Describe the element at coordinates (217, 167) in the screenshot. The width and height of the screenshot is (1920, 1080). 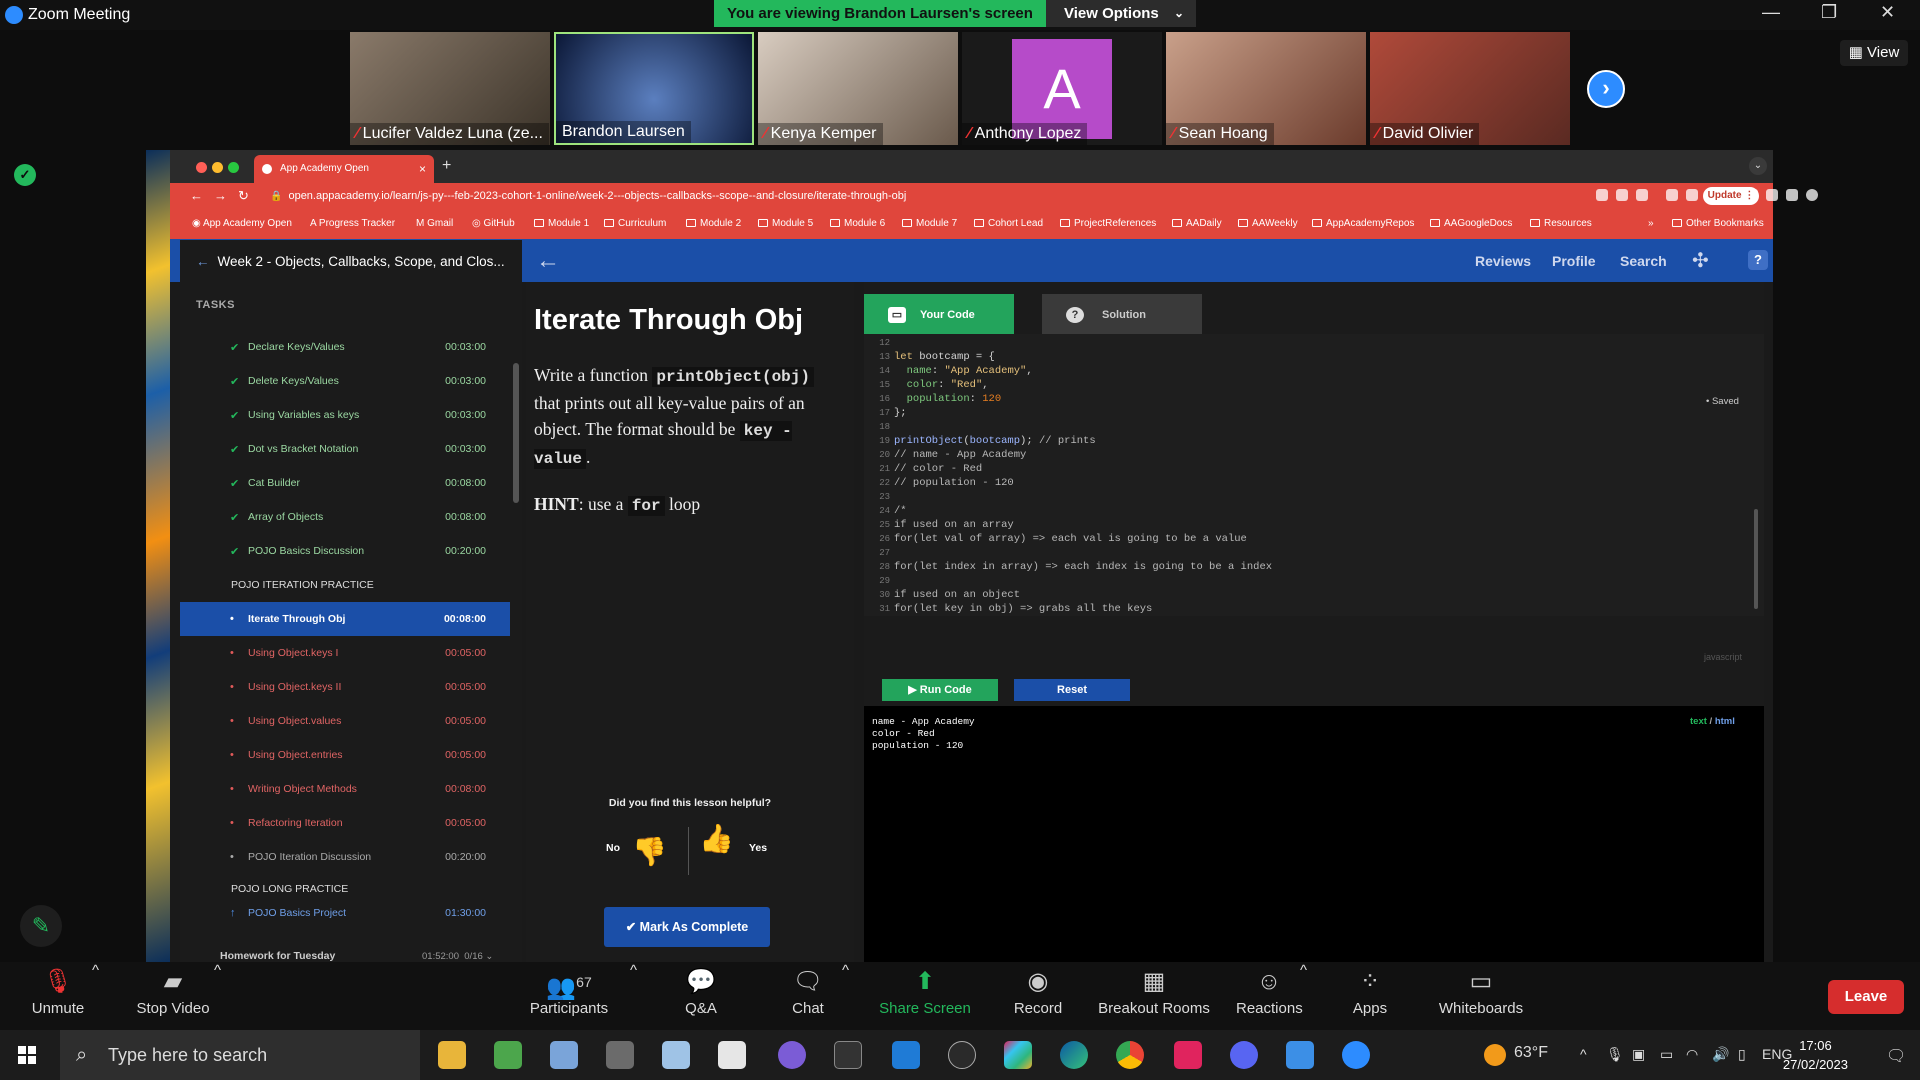
I see `minimize-window-icon` at that location.